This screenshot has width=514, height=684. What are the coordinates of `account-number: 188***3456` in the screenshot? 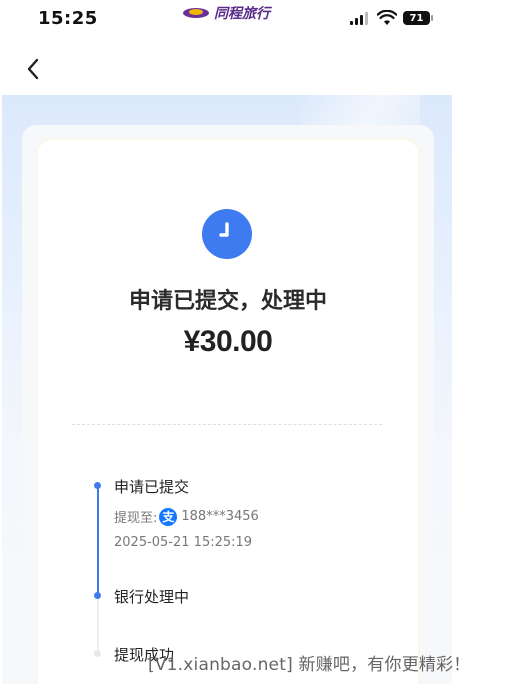 It's located at (220, 516).